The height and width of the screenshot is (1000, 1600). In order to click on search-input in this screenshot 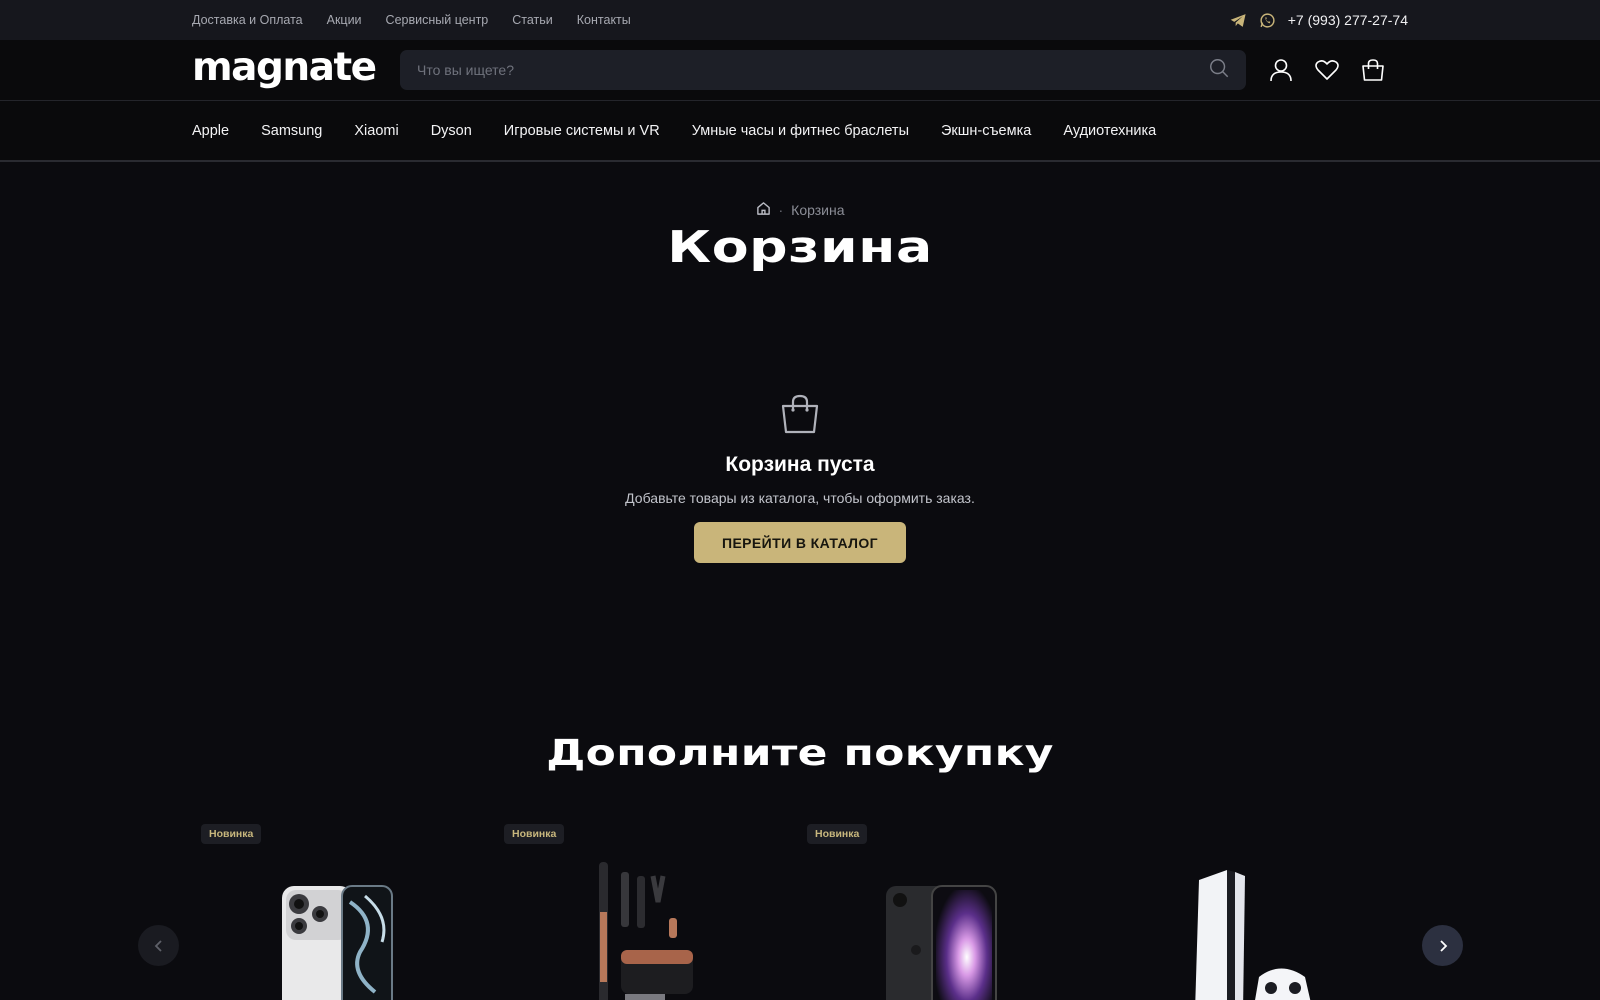, I will do `click(797, 70)`.